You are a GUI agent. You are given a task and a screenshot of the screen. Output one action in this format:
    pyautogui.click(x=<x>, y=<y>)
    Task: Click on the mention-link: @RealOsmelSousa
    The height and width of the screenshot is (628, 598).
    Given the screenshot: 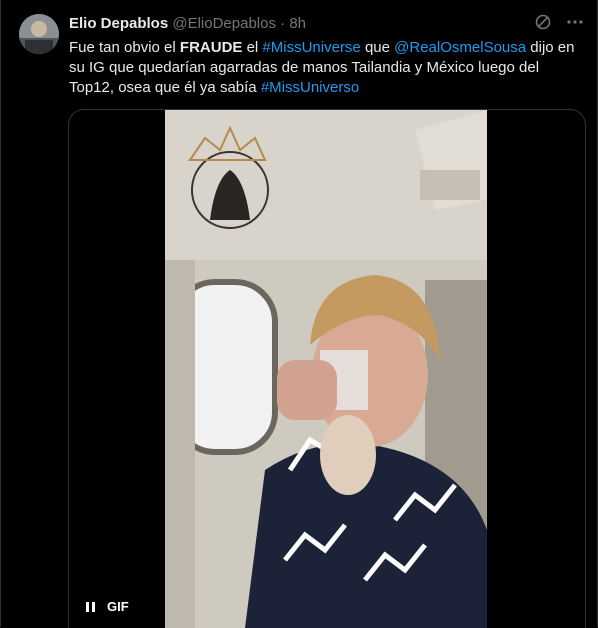 What is the action you would take?
    pyautogui.click(x=460, y=47)
    